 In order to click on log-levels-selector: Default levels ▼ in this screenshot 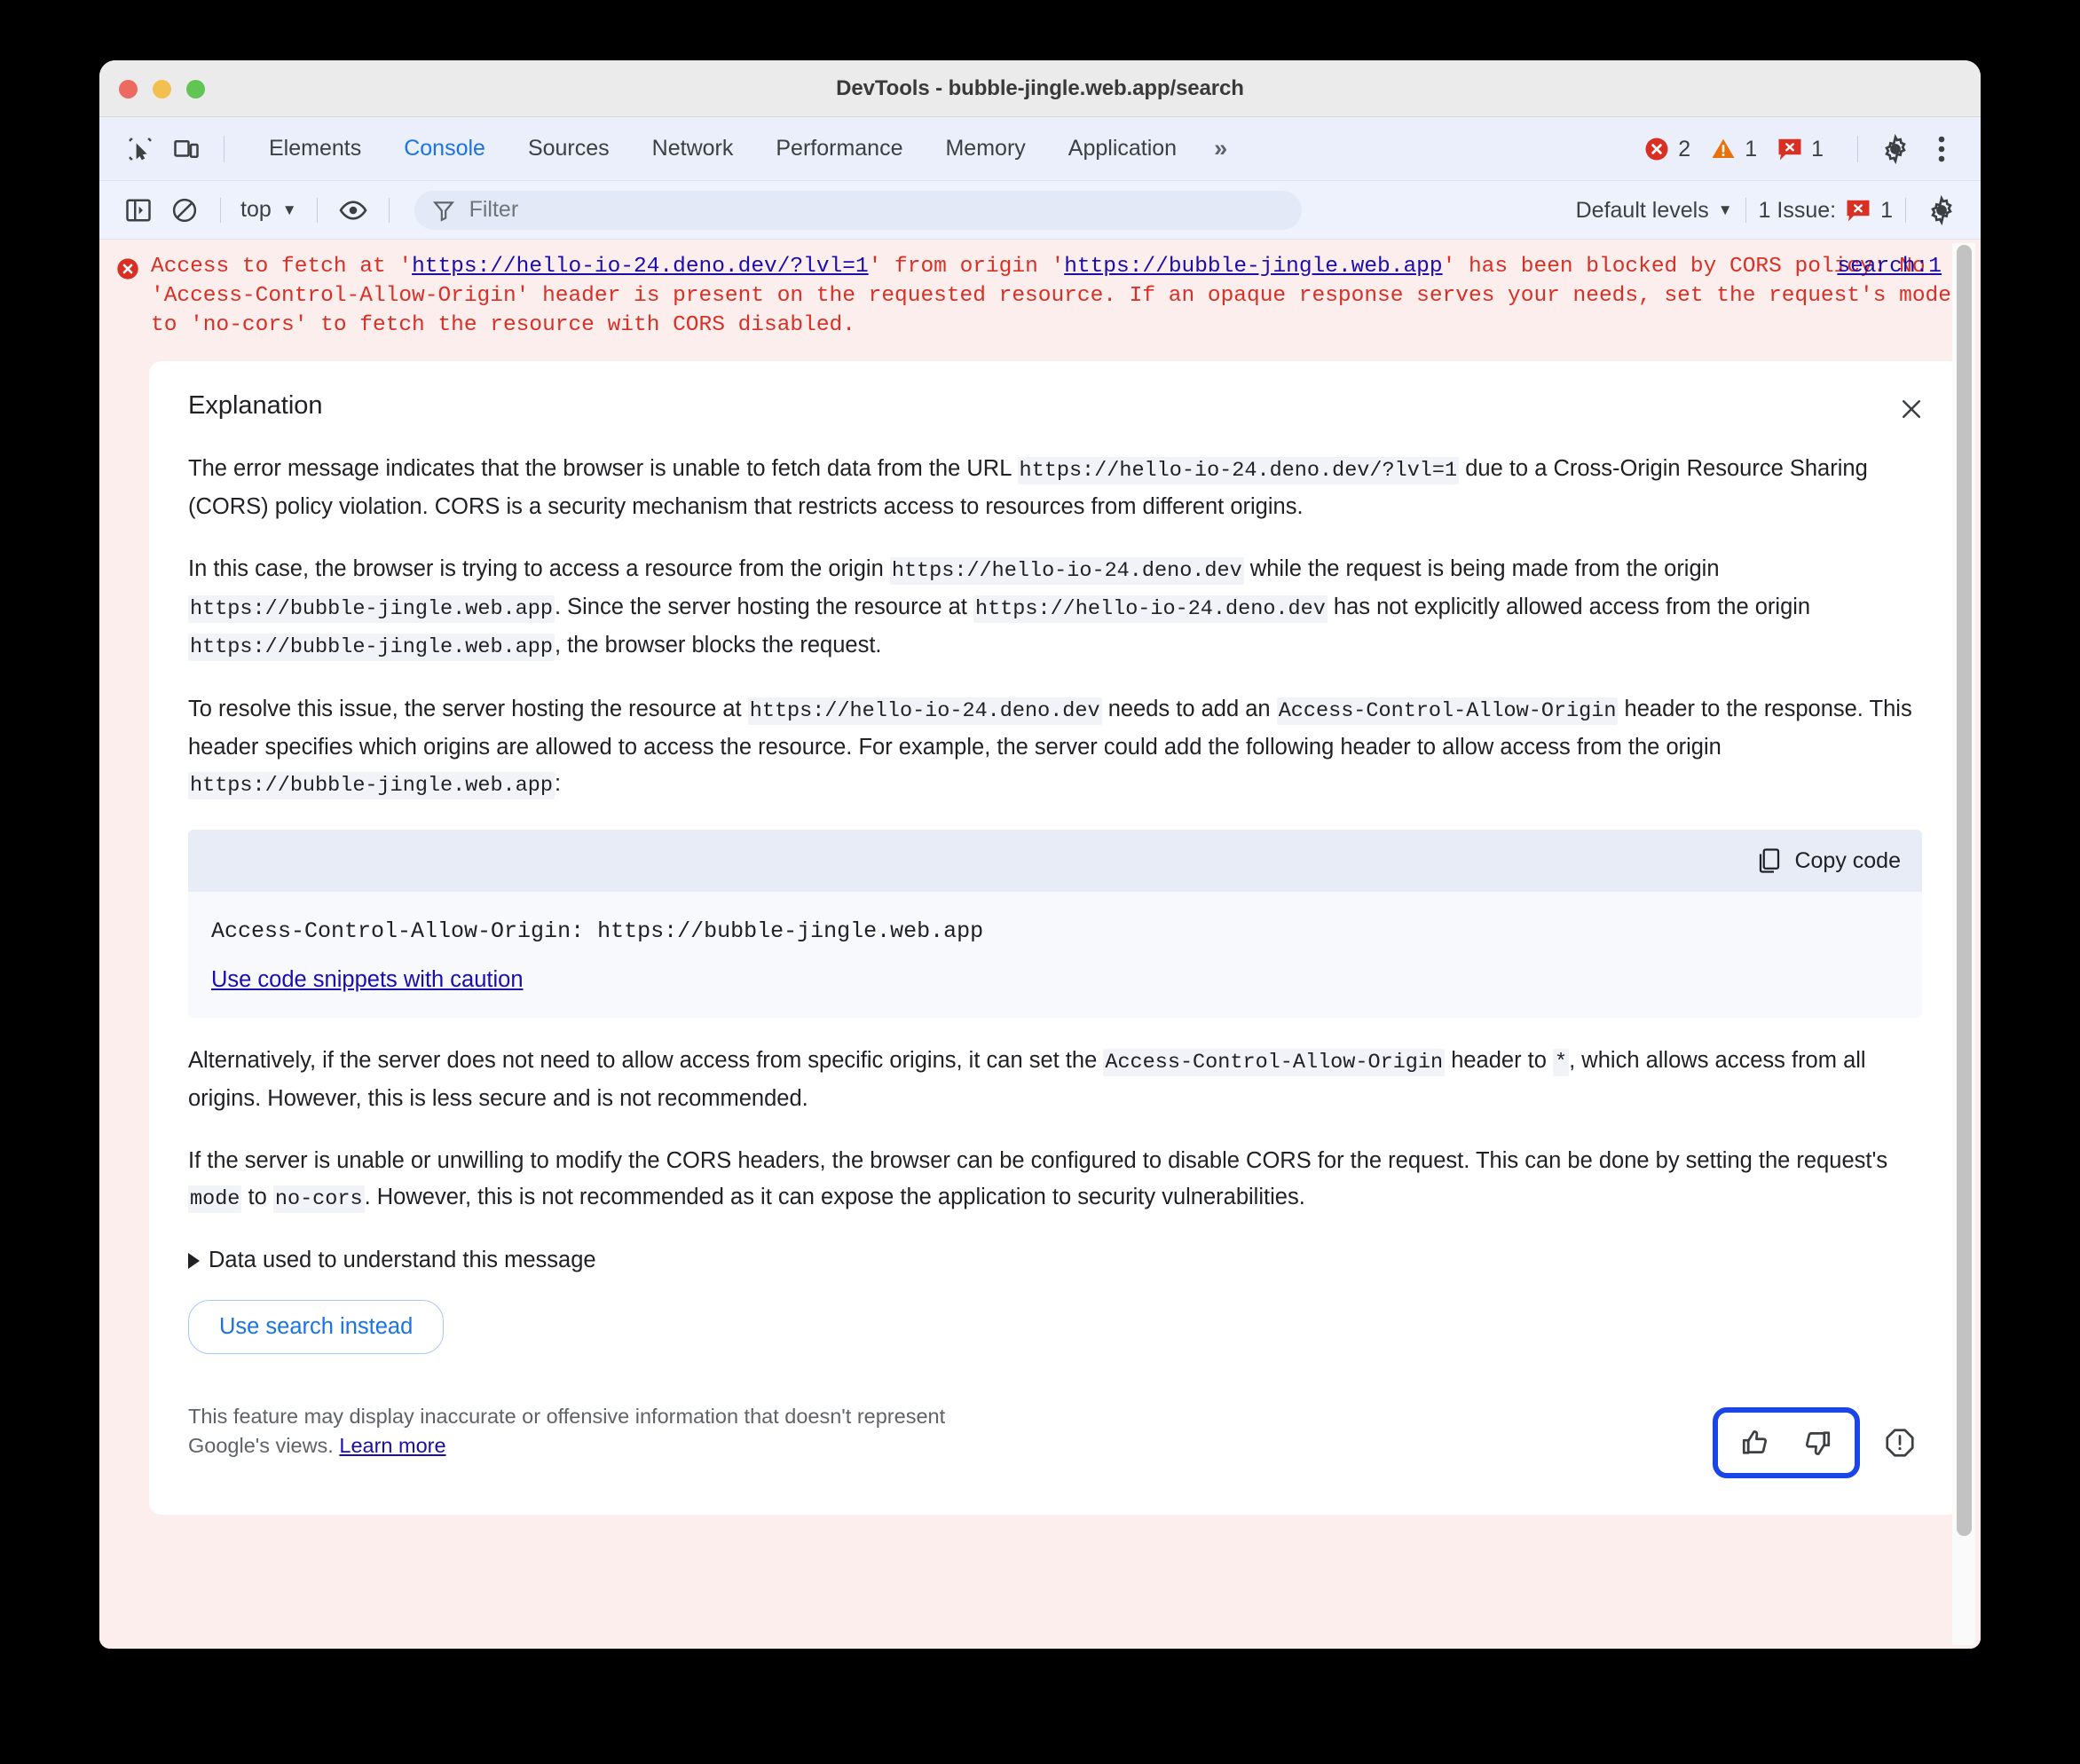, I will do `click(1654, 211)`.